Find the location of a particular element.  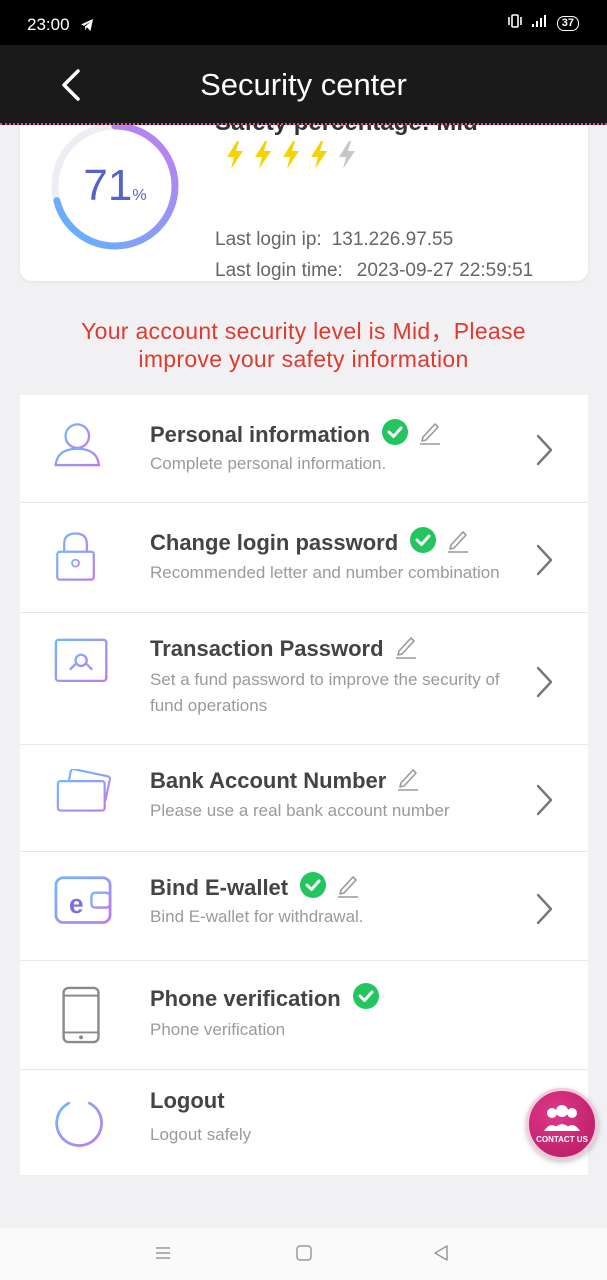

square-icon is located at coordinates (304, 1253).